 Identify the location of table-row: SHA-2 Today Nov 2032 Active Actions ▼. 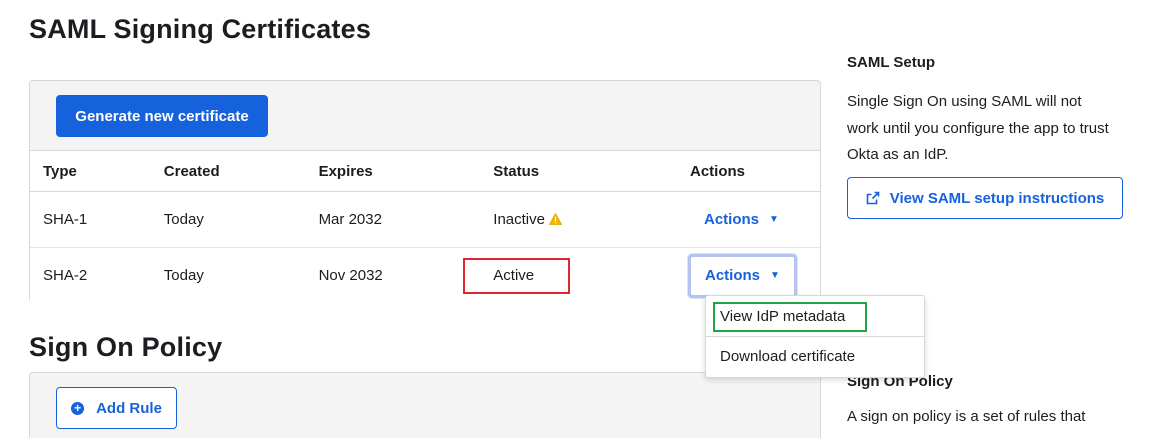
(425, 276).